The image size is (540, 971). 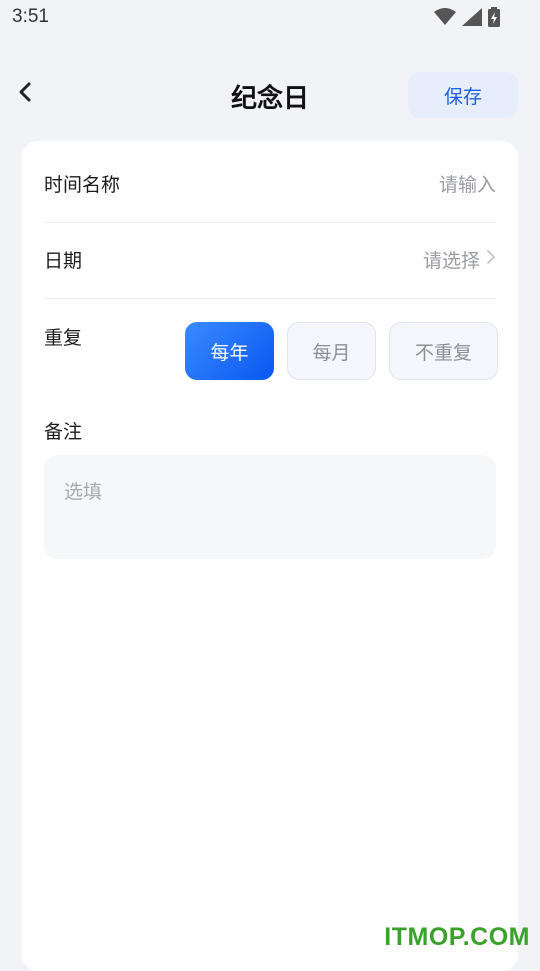 I want to click on watermark: ITMOP.COM, so click(x=457, y=937).